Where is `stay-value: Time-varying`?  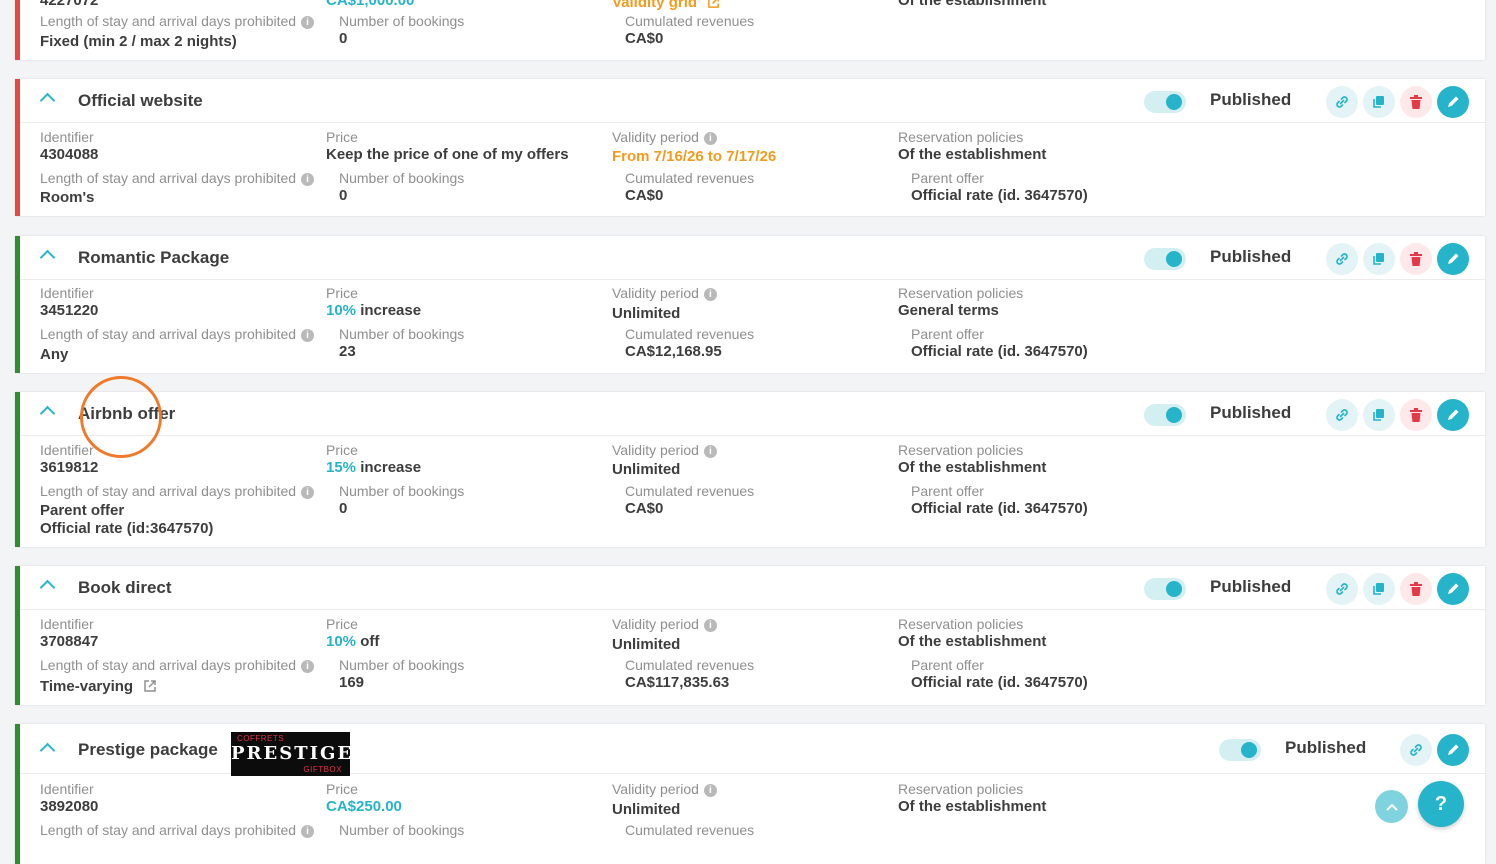 stay-value: Time-varying is located at coordinates (98, 686).